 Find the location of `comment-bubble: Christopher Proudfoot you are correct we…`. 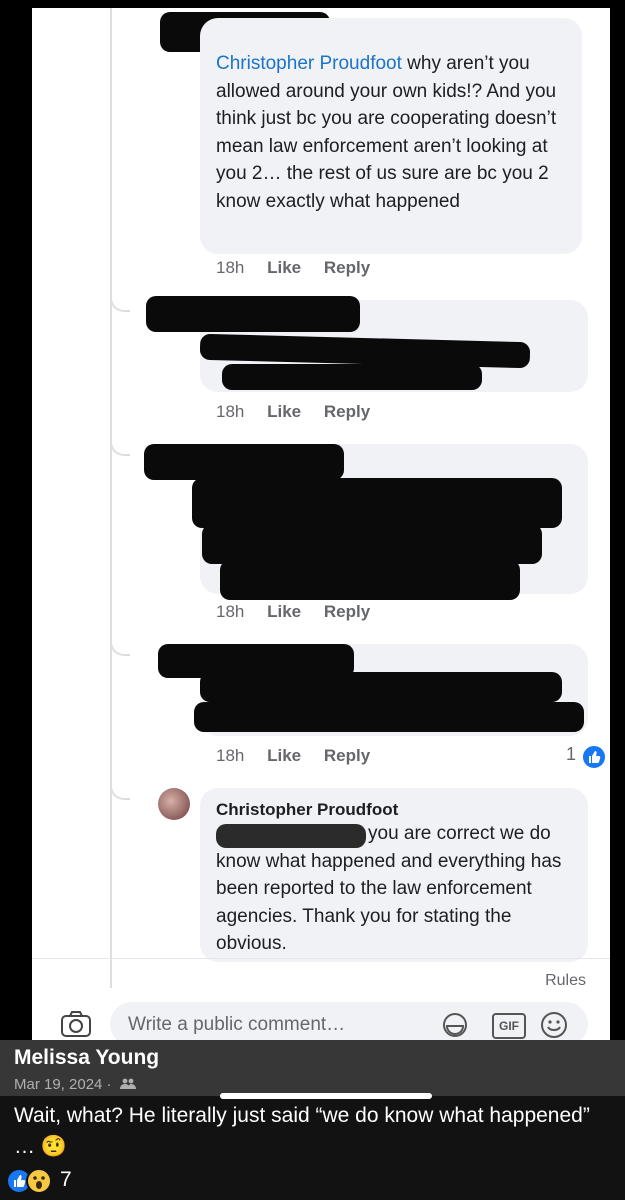

comment-bubble: Christopher Proudfoot you are correct we… is located at coordinates (394, 875).